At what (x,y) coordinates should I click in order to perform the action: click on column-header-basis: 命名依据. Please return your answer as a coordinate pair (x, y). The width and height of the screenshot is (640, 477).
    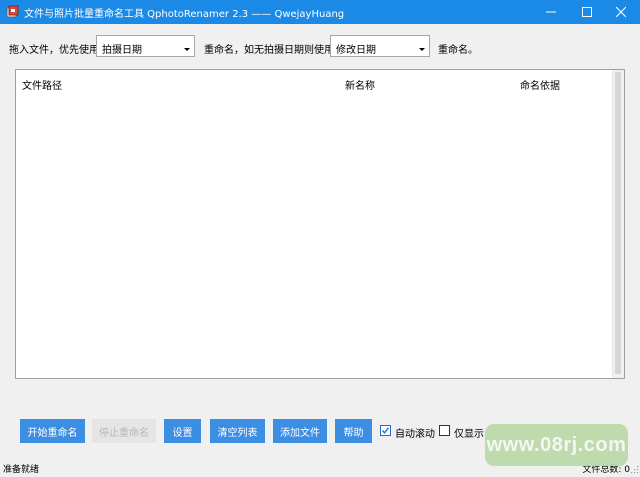
    Looking at the image, I should click on (540, 84).